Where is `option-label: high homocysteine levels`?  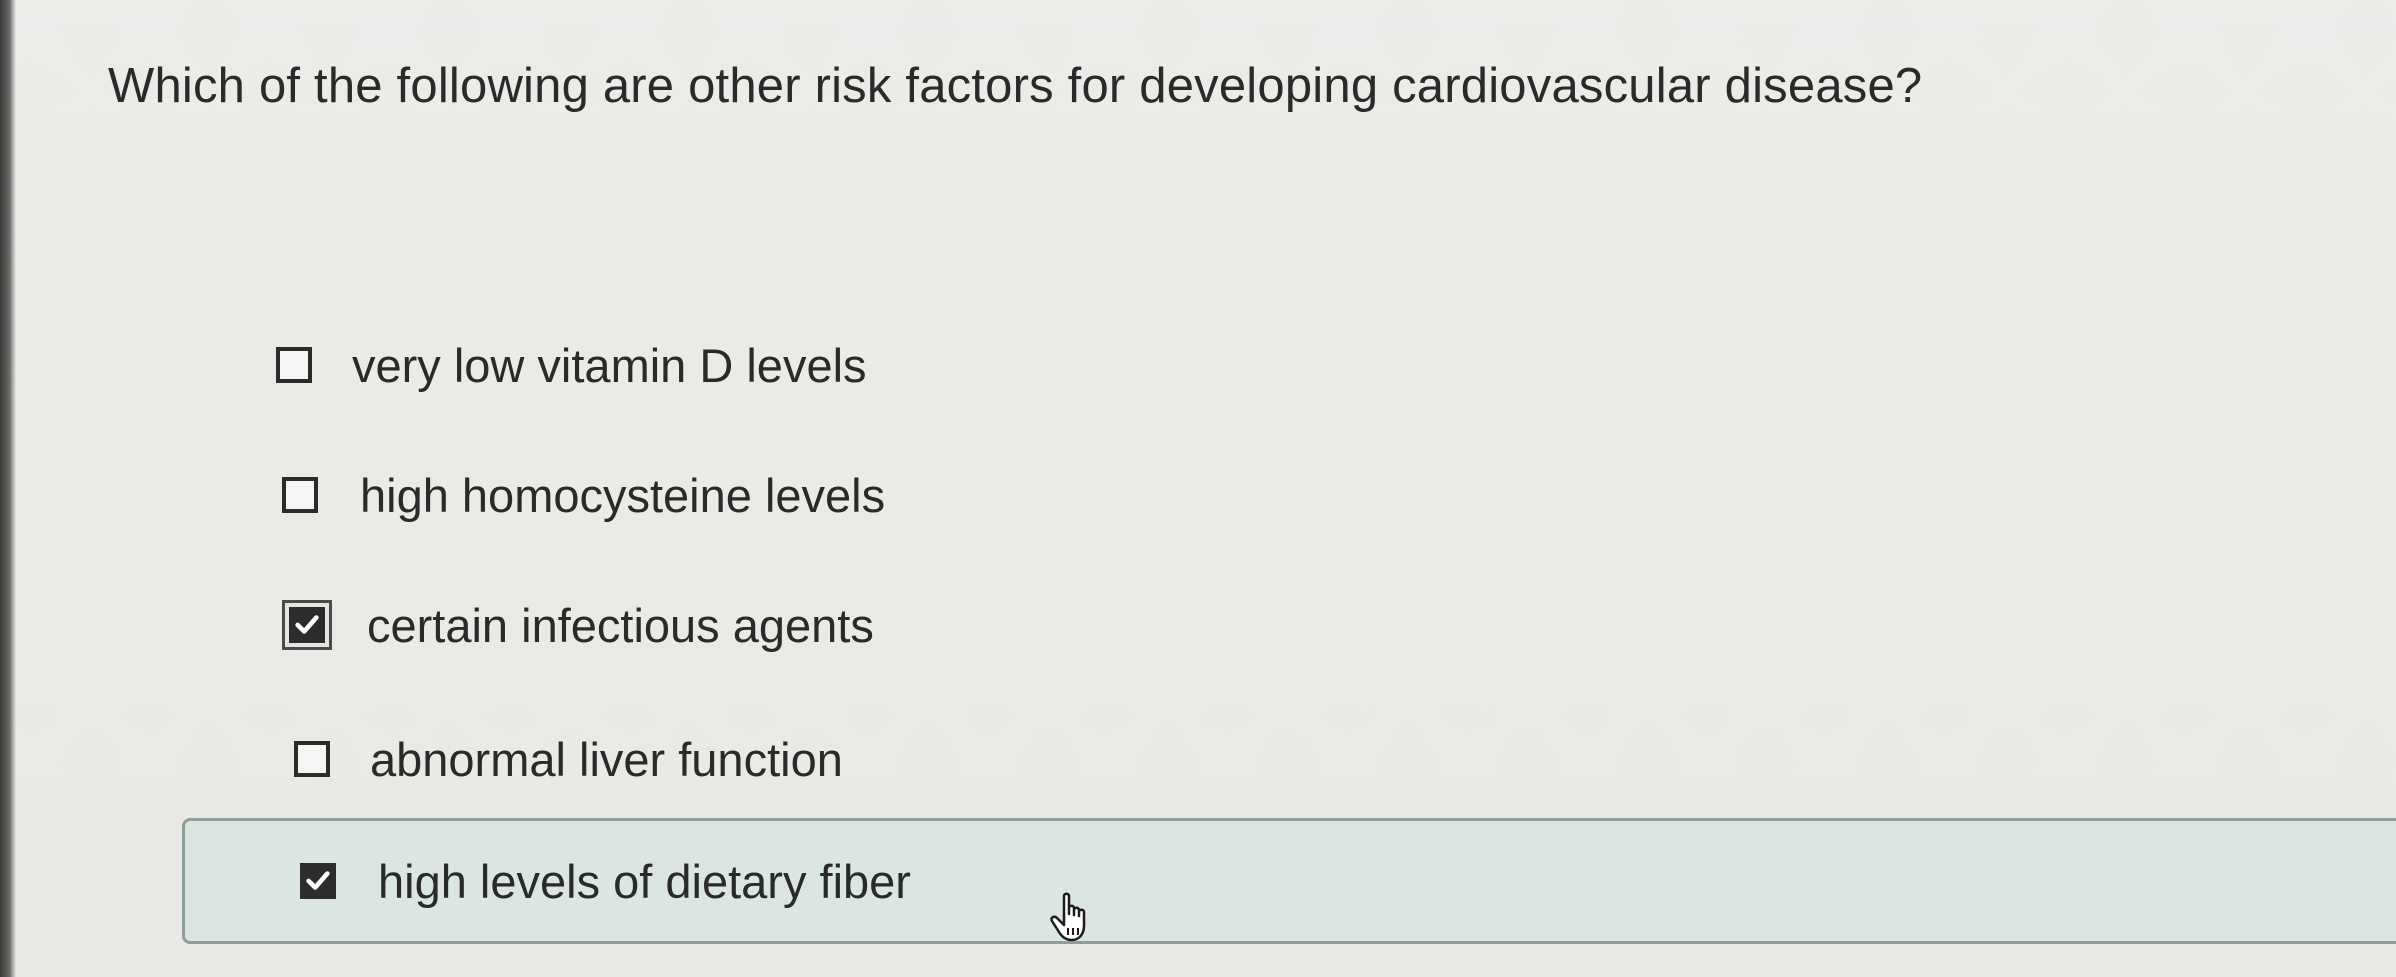
option-label: high homocysteine levels is located at coordinates (623, 495).